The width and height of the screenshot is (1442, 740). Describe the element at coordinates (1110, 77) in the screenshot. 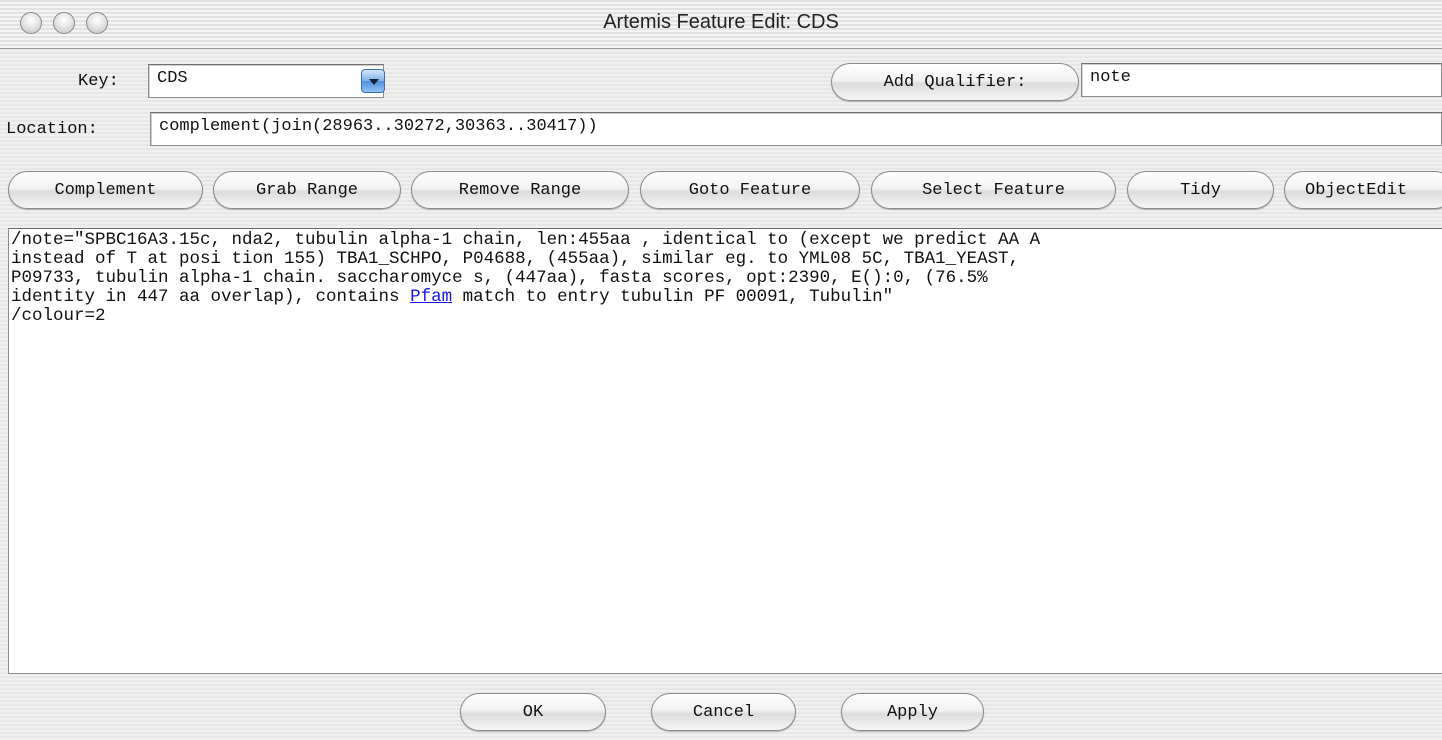

I see `qualifier-value: note` at that location.